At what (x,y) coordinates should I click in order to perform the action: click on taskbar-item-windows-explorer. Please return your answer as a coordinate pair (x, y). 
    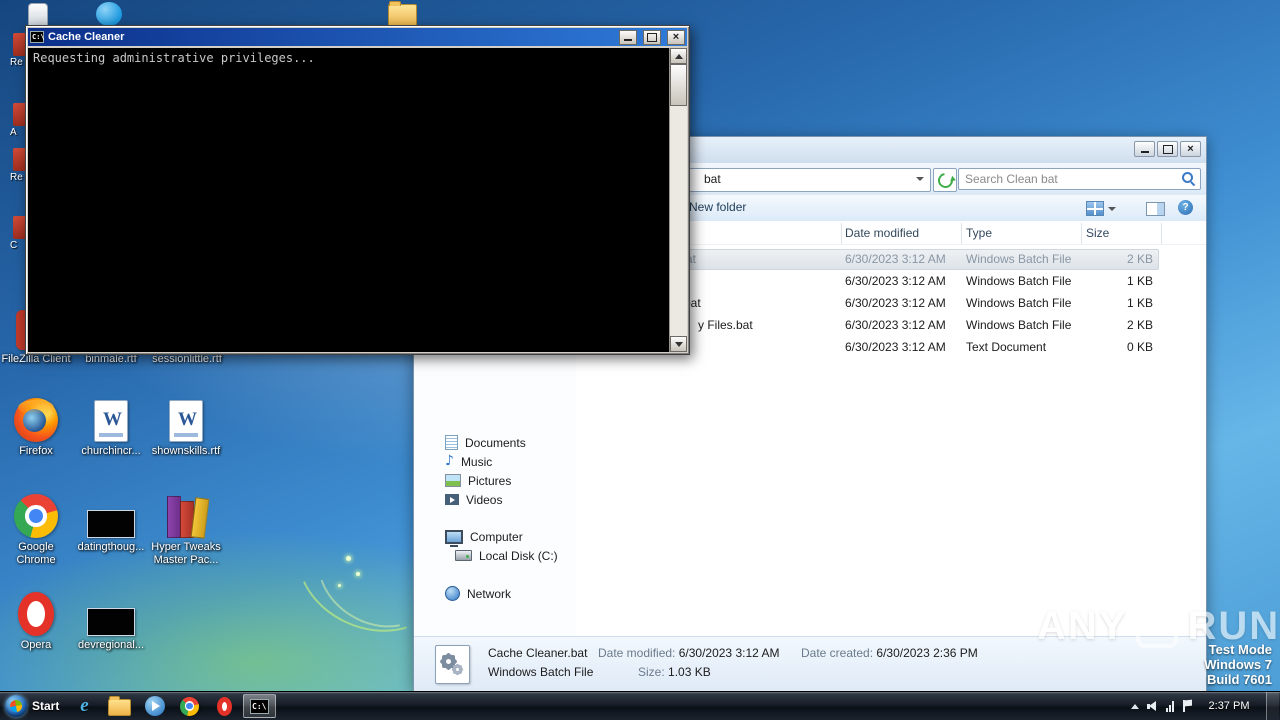
    Looking at the image, I should click on (119, 706).